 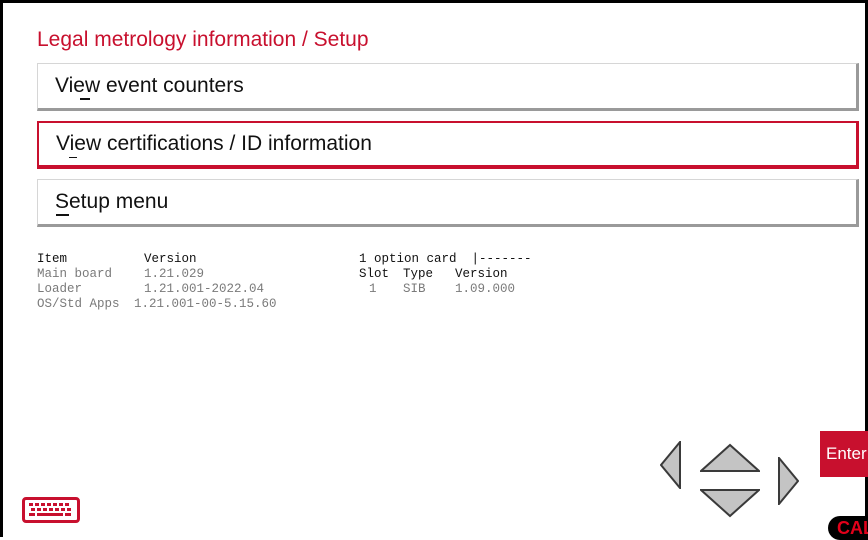 What do you see at coordinates (52, 259) in the screenshot?
I see `column-header-item: Item` at bounding box center [52, 259].